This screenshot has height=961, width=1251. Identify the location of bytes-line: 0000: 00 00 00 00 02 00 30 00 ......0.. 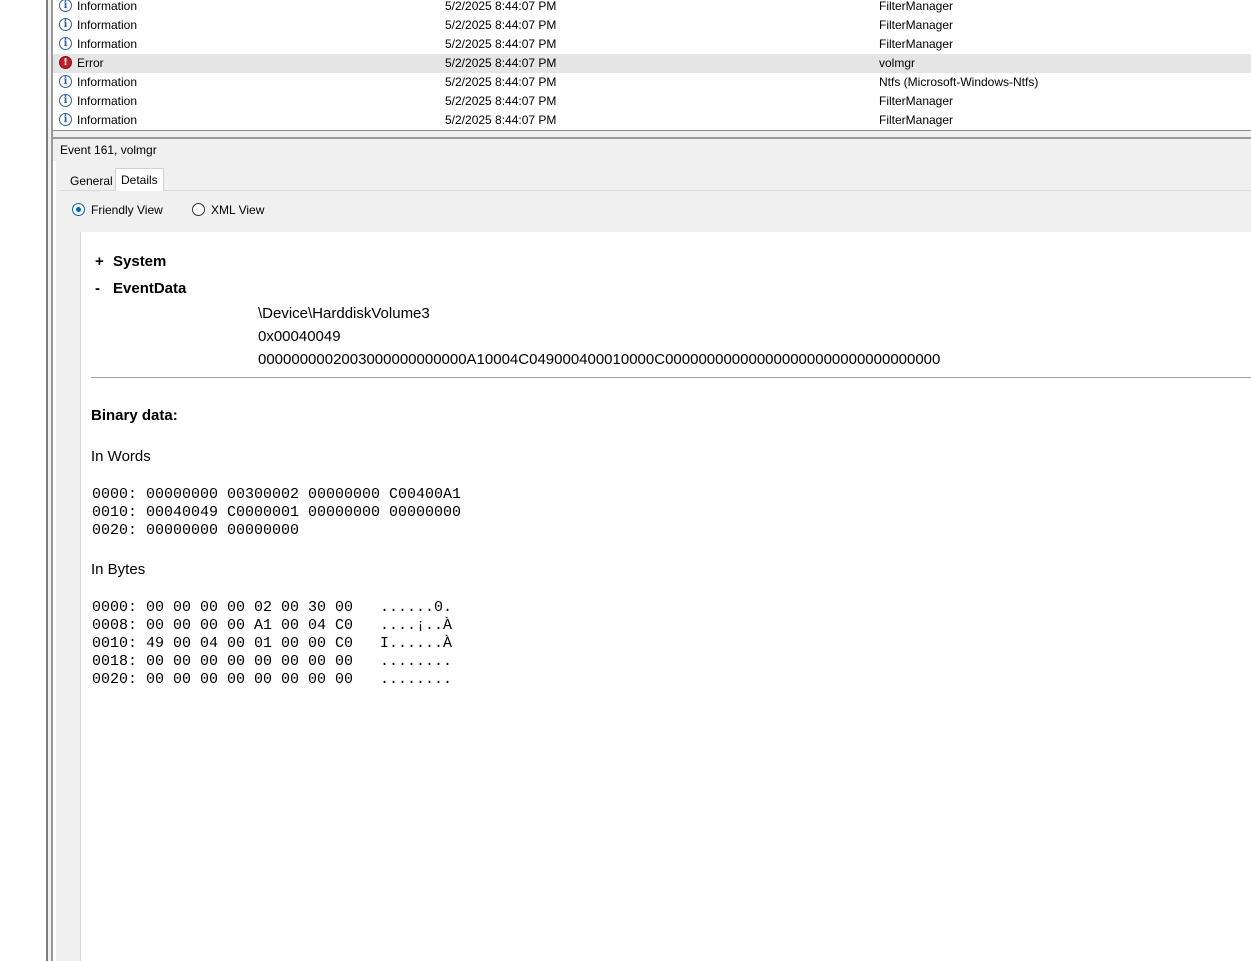
(272, 607).